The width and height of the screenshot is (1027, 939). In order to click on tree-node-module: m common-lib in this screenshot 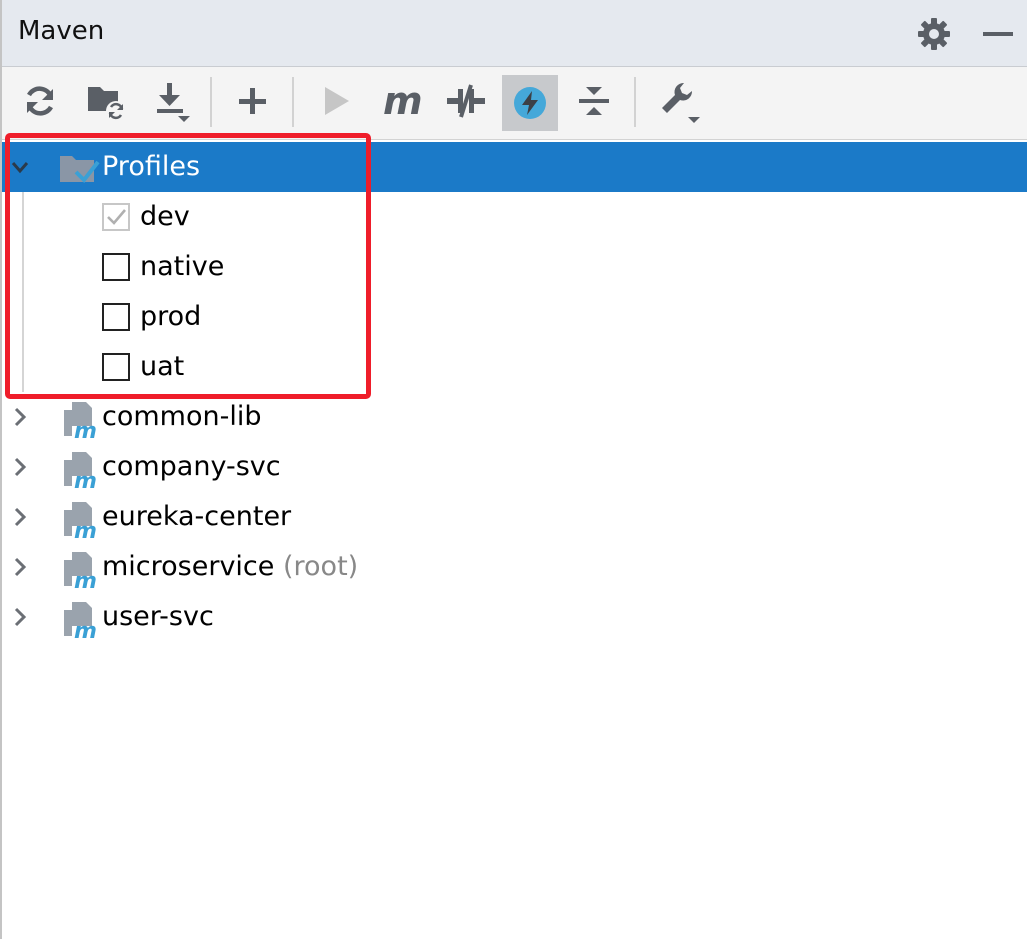, I will do `click(514, 417)`.